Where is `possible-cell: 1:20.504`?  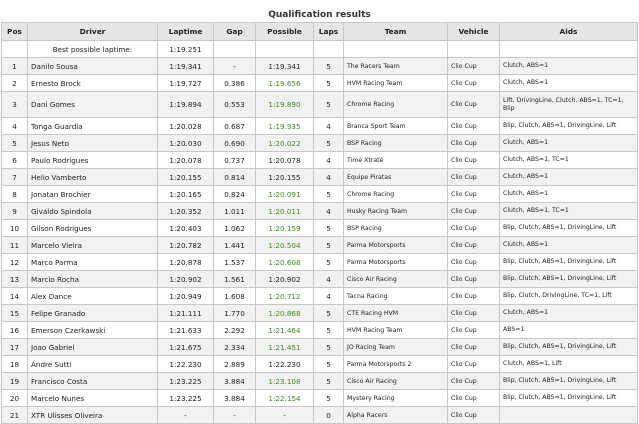 possible-cell: 1:20.504 is located at coordinates (284, 245).